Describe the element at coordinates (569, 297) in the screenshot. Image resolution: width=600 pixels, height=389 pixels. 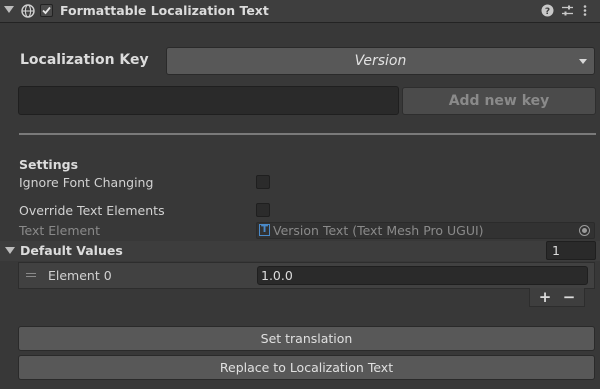
I see `remove-element-button: −` at that location.